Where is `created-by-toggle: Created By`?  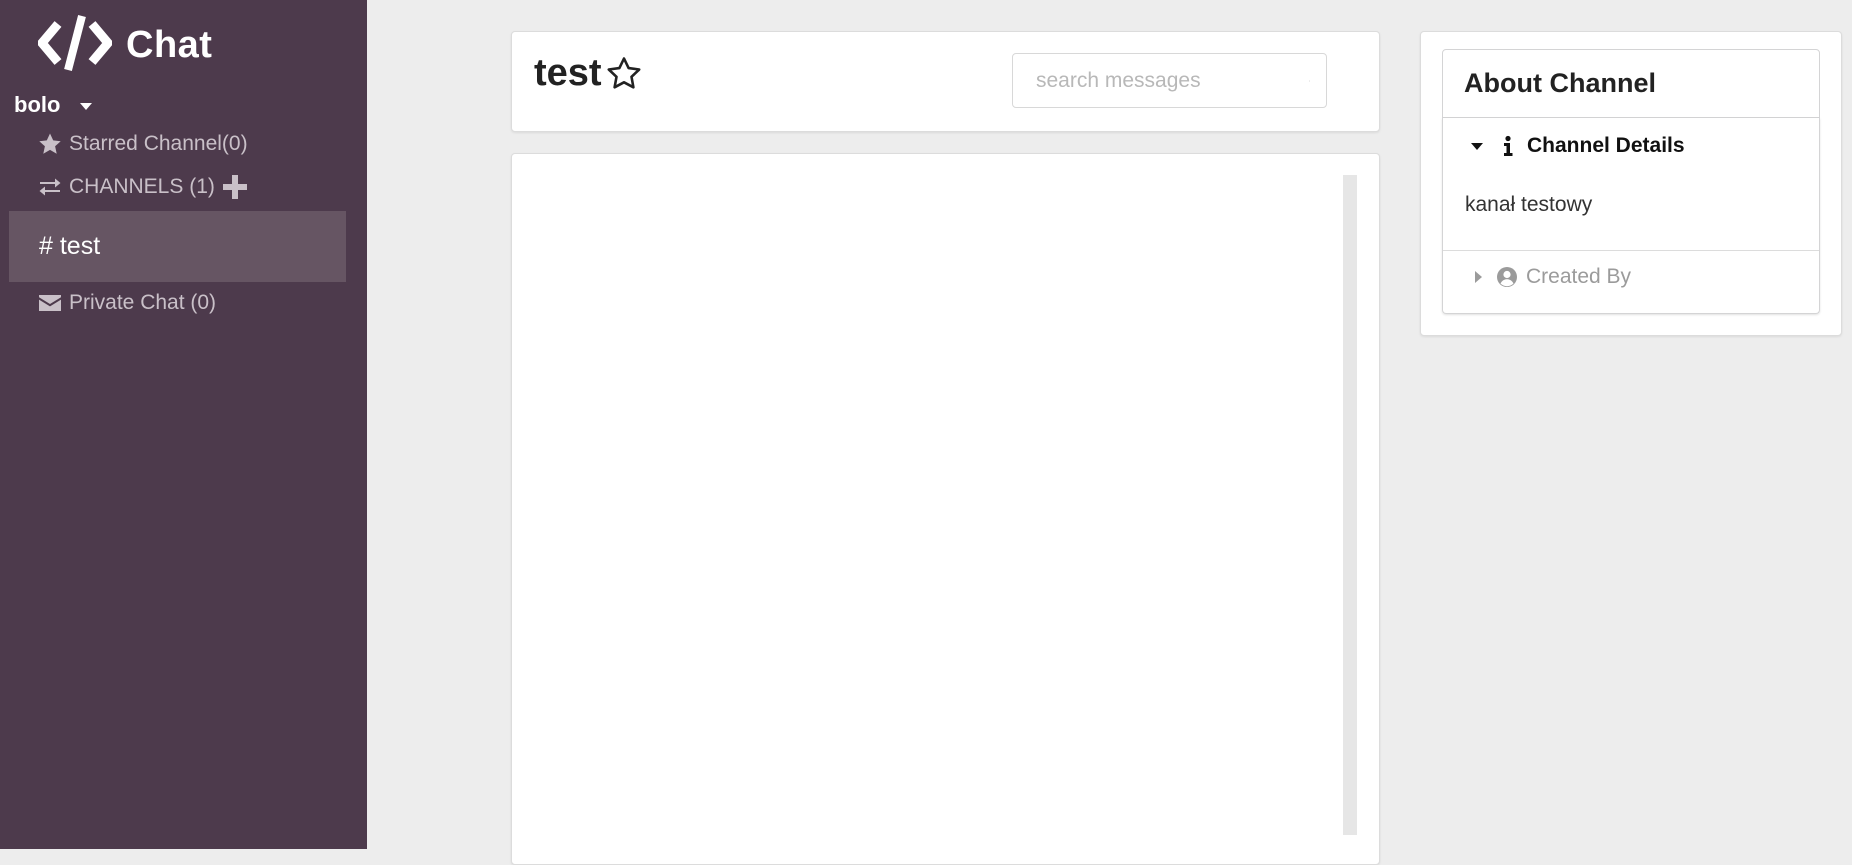
created-by-toggle: Created By is located at coordinates (1548, 277).